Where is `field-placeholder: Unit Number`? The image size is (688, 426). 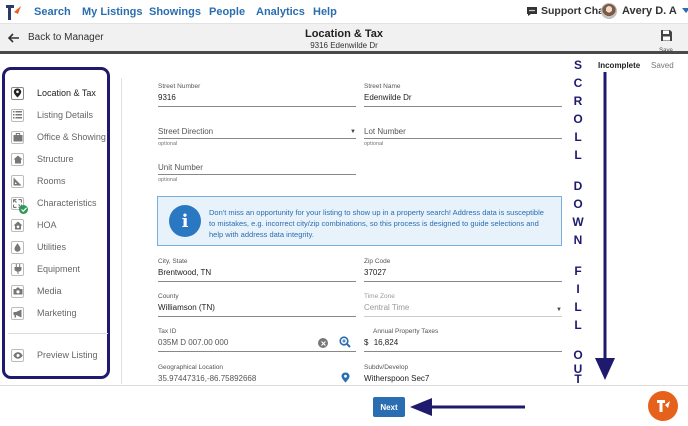 field-placeholder: Unit Number is located at coordinates (180, 167).